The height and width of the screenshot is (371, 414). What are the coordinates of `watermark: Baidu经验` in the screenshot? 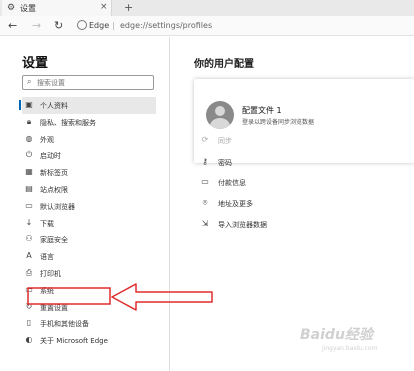 It's located at (336, 335).